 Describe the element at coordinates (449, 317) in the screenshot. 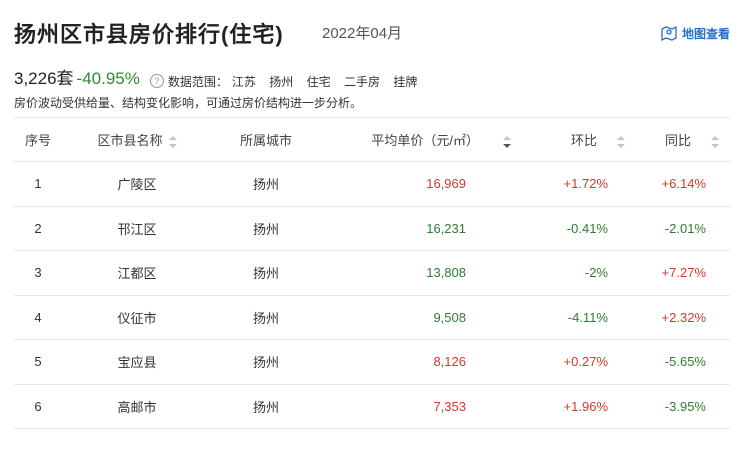

I see `price-cell: 9,508` at that location.